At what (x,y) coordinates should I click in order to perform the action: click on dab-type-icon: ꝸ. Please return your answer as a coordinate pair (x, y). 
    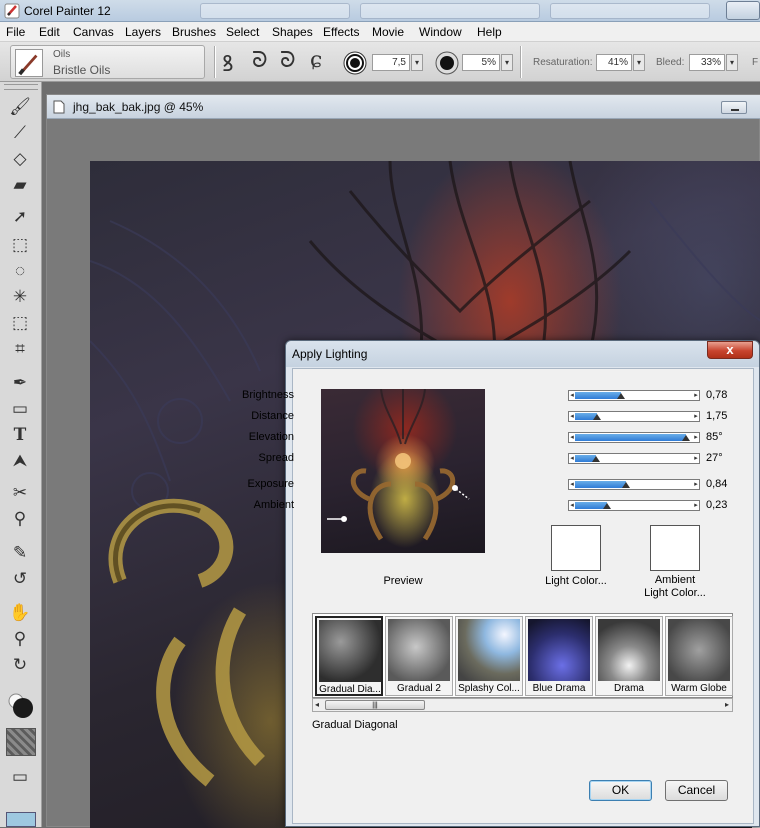
    Looking at the image, I should click on (228, 63).